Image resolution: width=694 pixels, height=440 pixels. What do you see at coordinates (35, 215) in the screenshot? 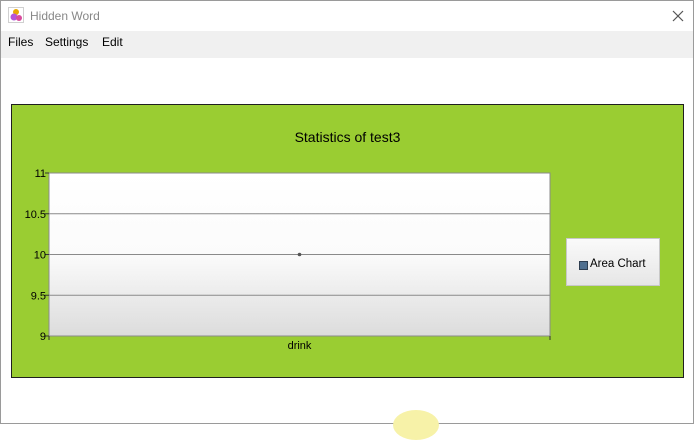
I see `y-tick-label: 10.5` at bounding box center [35, 215].